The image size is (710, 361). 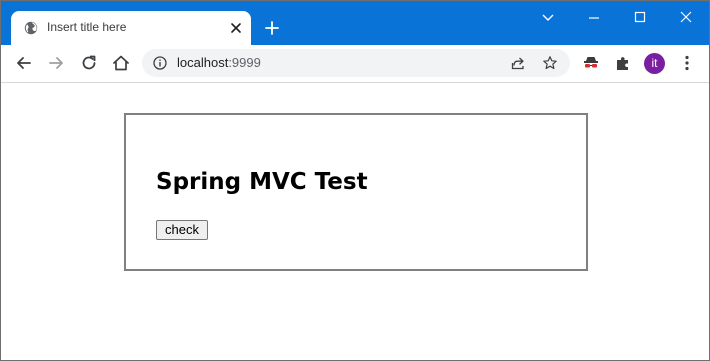 What do you see at coordinates (640, 17) in the screenshot?
I see `maximize-icon` at bounding box center [640, 17].